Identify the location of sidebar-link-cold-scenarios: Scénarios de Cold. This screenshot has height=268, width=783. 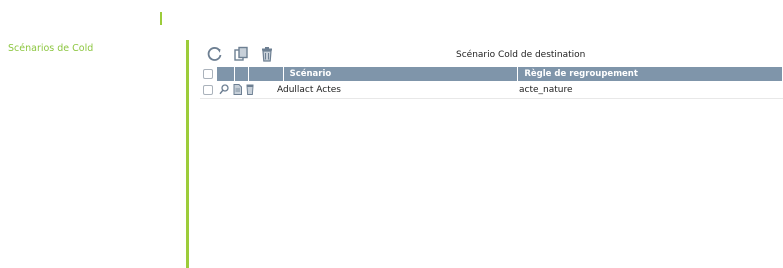
(50, 48).